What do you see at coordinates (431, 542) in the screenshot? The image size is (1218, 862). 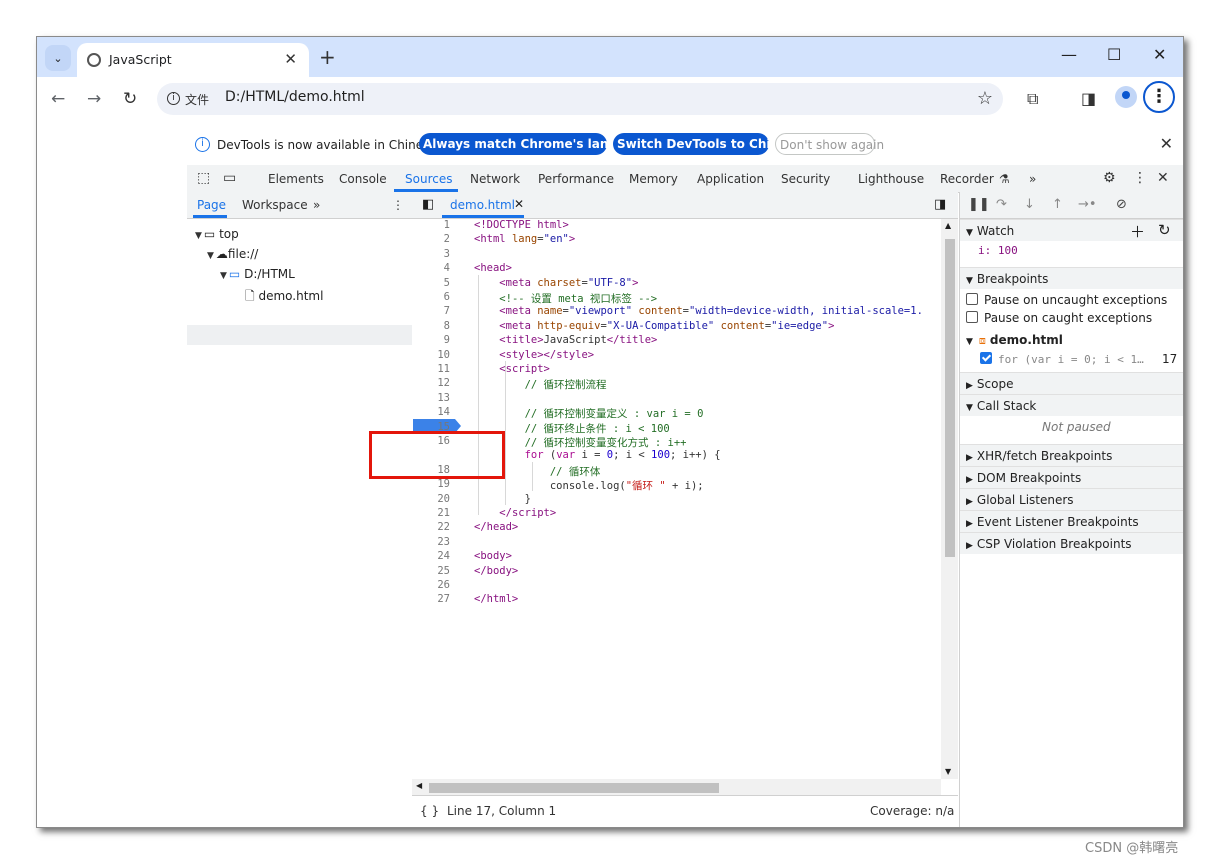 I see `line-number: 23` at bounding box center [431, 542].